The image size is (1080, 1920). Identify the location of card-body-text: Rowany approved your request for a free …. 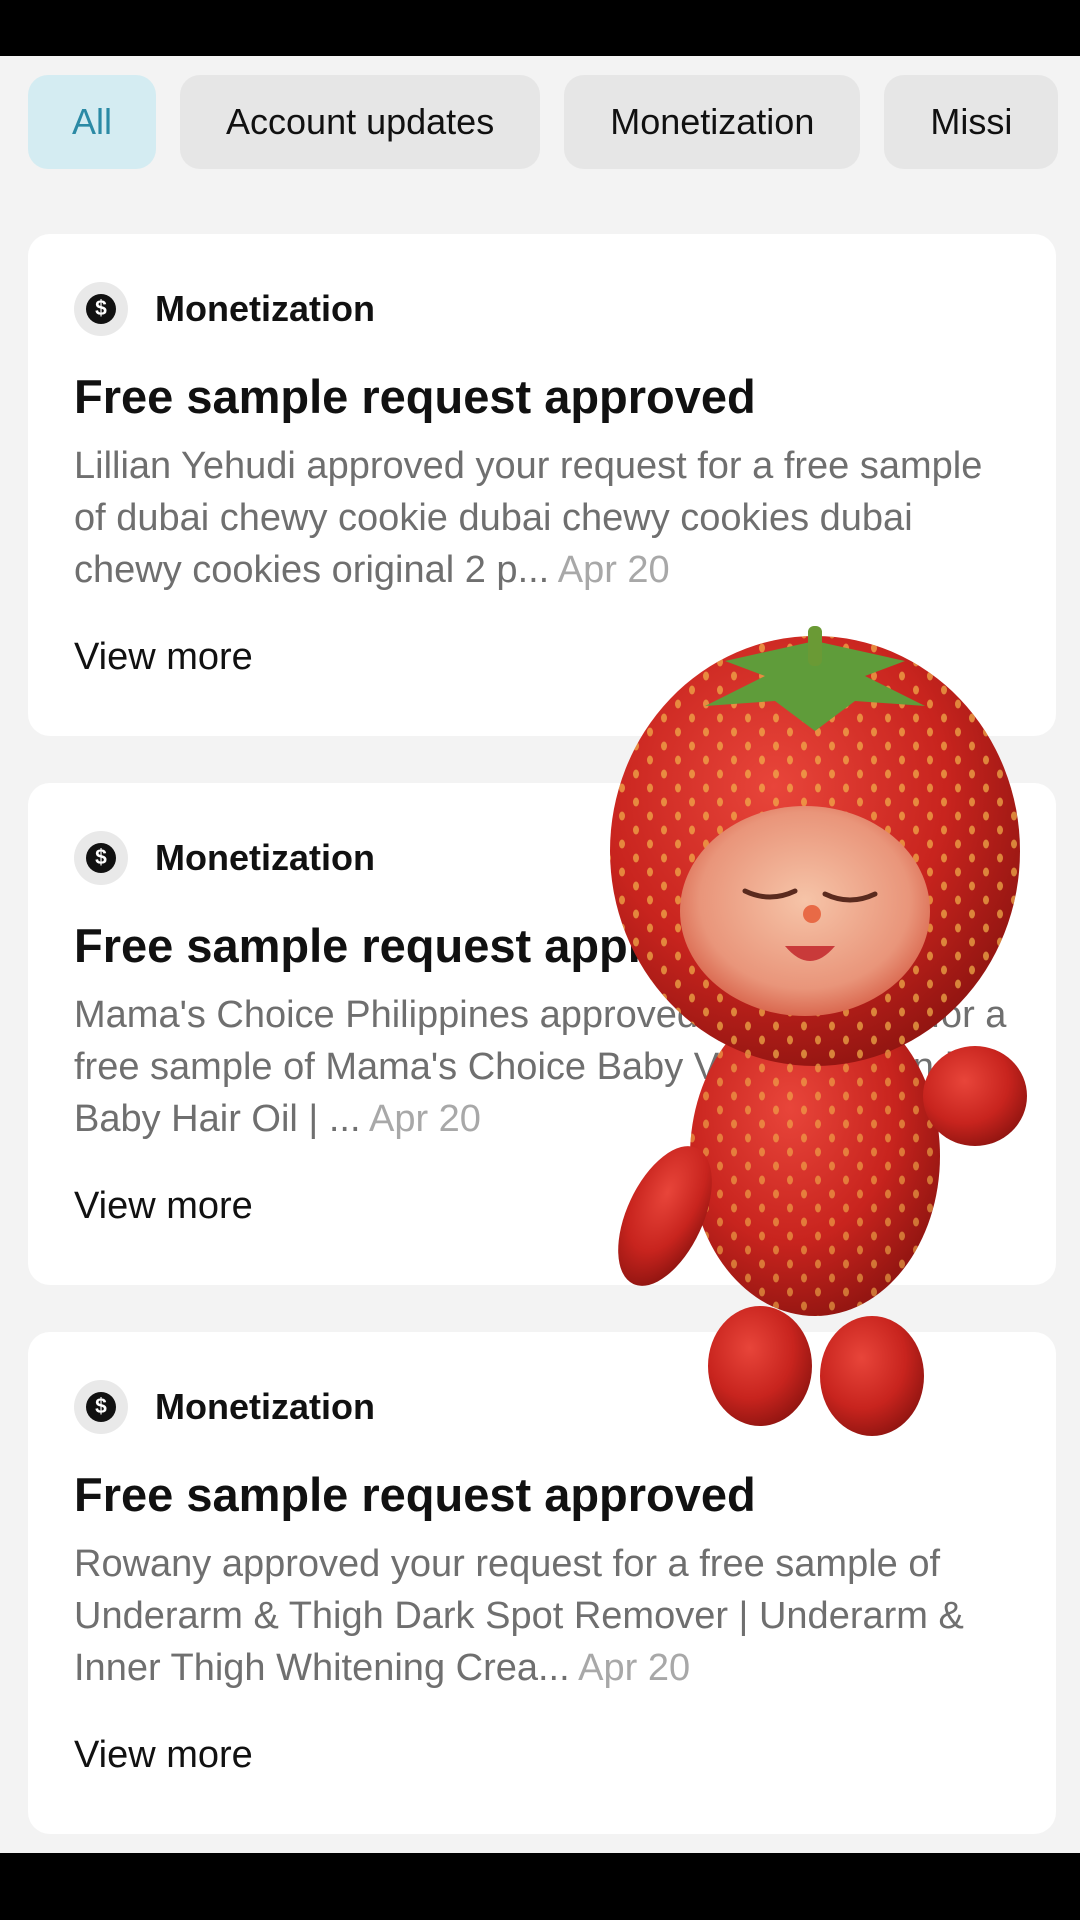
(519, 1616).